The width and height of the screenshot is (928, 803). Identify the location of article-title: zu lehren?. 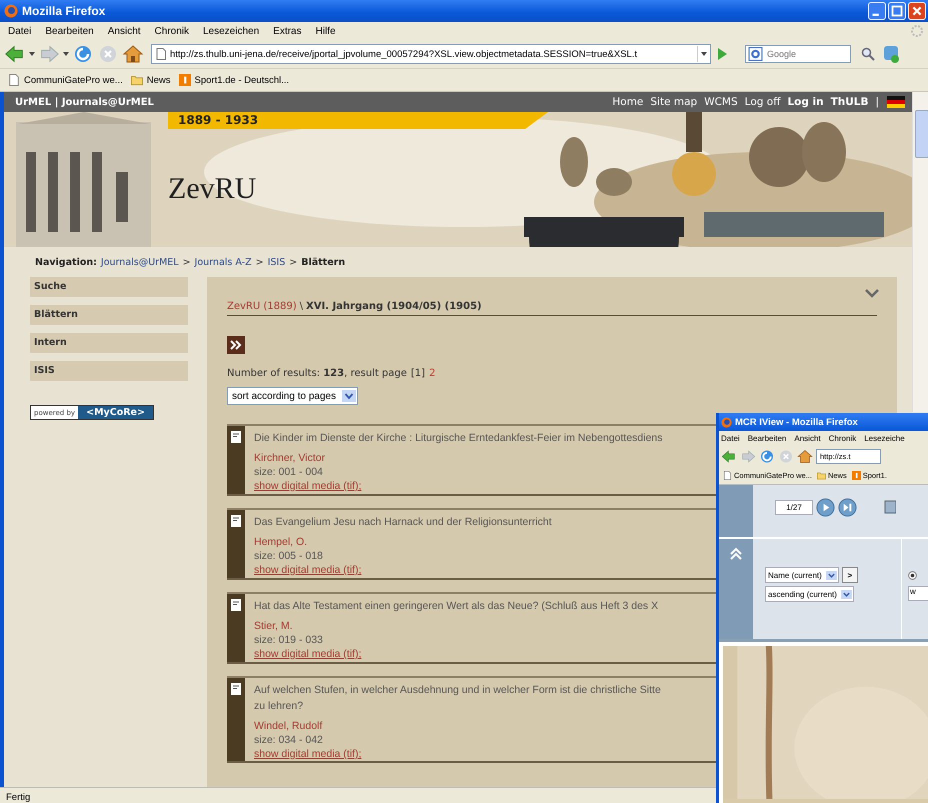
(279, 706).